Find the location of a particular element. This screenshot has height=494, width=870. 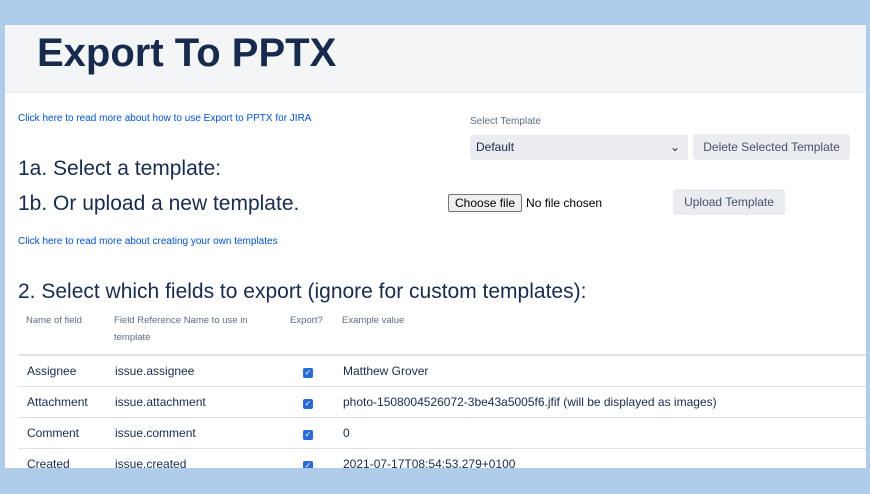

file-input: Choose file No file chosen is located at coordinates (525, 203).